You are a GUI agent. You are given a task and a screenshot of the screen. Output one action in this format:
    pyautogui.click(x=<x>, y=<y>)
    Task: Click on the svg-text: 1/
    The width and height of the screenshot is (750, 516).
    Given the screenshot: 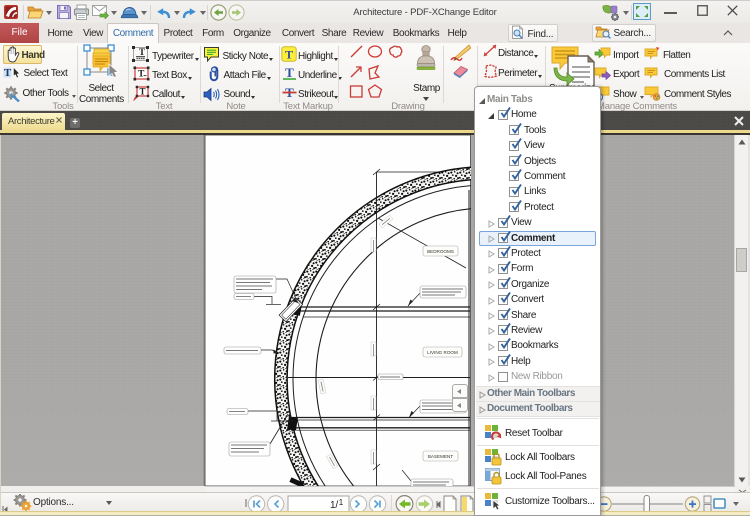 What is the action you would take?
    pyautogui.click(x=334, y=505)
    